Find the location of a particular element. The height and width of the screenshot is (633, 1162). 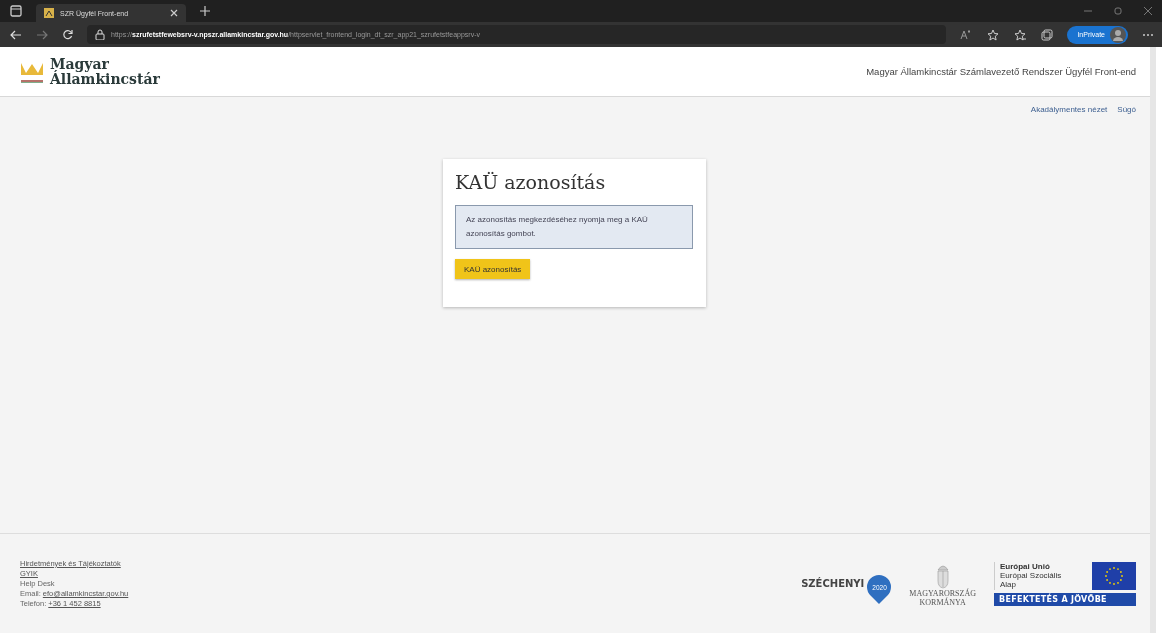

logo-text: Magyar is located at coordinates (79, 64).